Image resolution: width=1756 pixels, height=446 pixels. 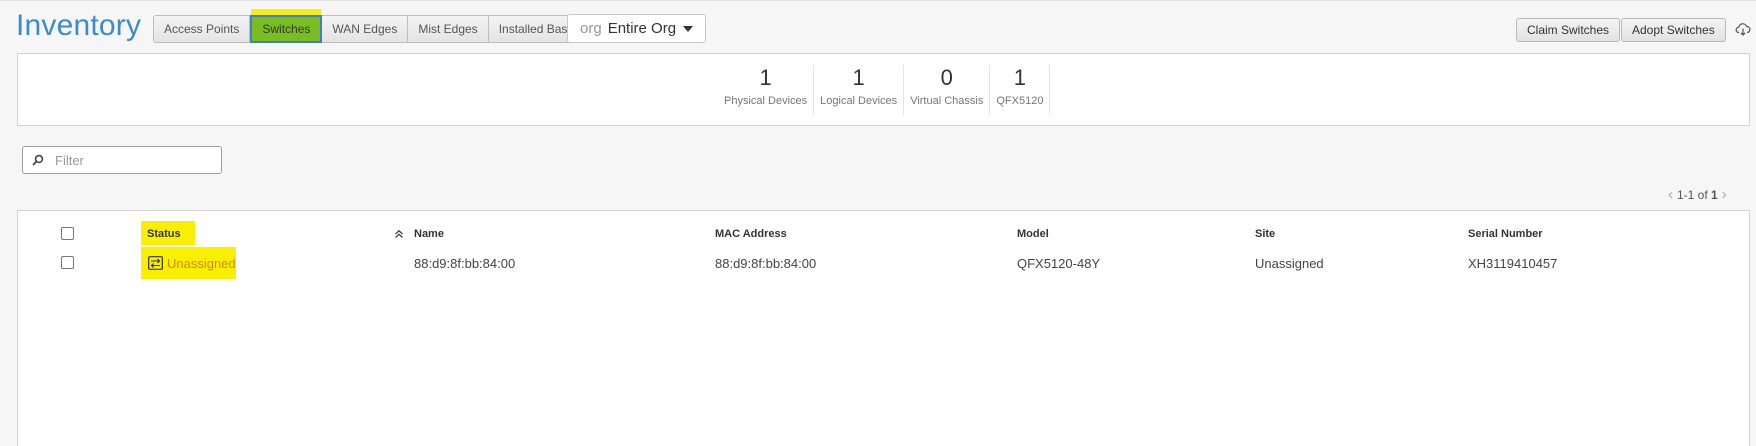 I want to click on page-title: Inventory, so click(x=79, y=25).